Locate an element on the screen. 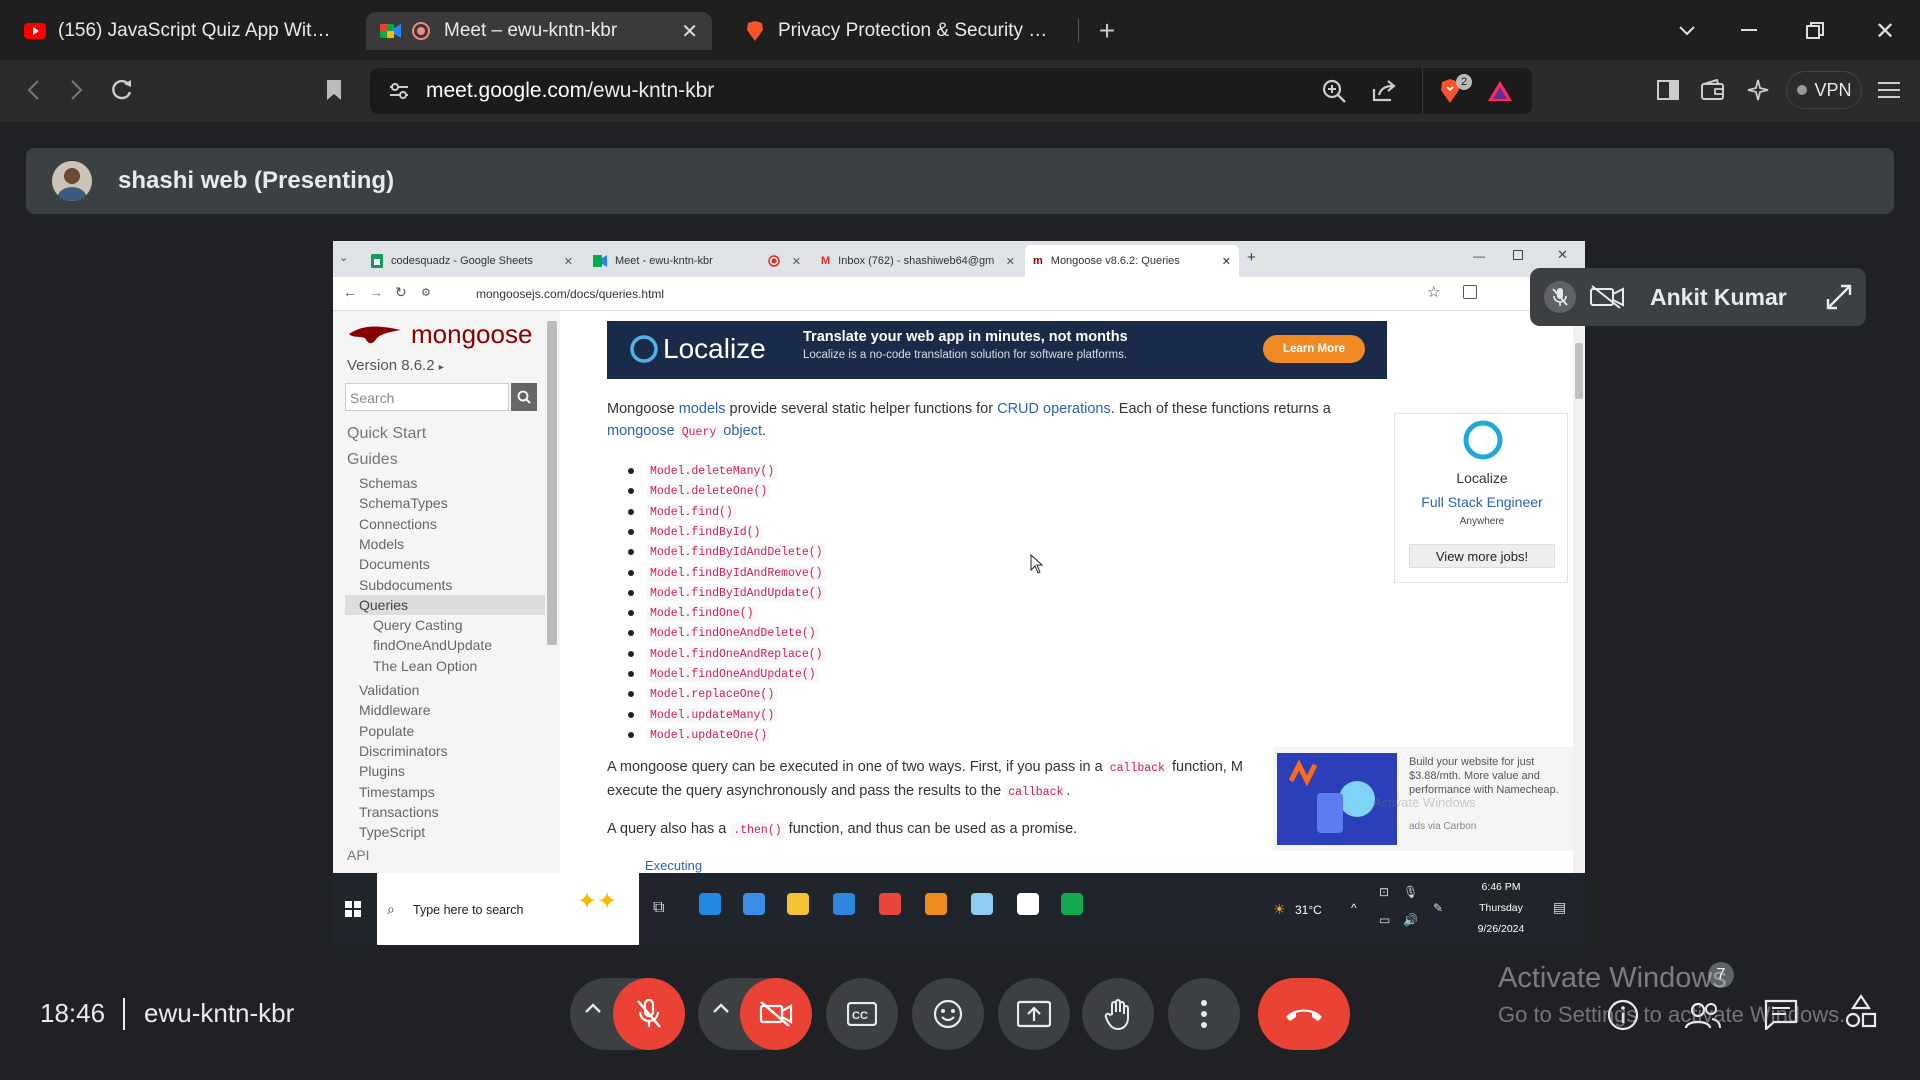 The image size is (1920, 1080). activities-icon is located at coordinates (1861, 1012).